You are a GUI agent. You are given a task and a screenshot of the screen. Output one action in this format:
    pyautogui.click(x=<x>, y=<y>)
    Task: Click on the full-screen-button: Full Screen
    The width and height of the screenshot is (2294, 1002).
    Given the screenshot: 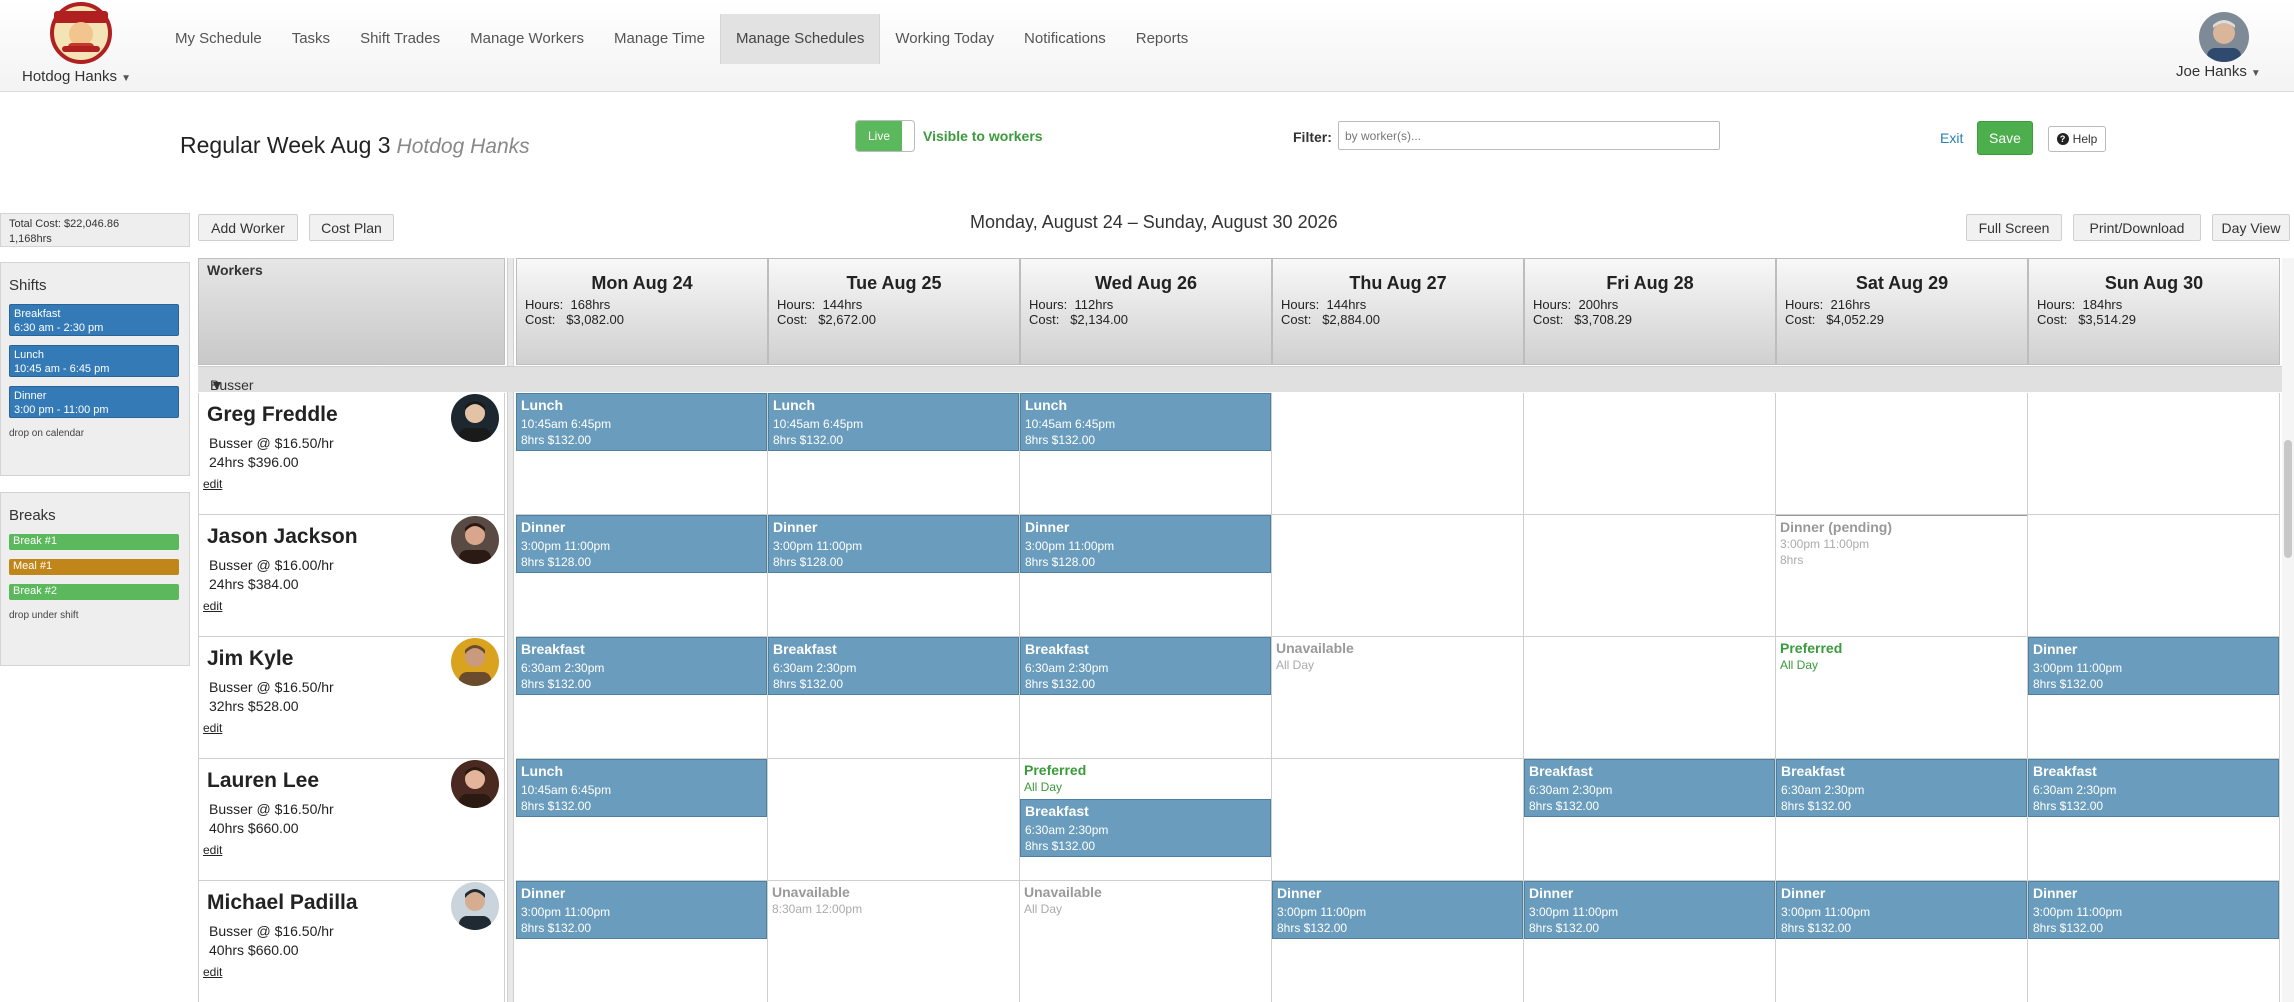 What is the action you would take?
    pyautogui.click(x=2014, y=227)
    